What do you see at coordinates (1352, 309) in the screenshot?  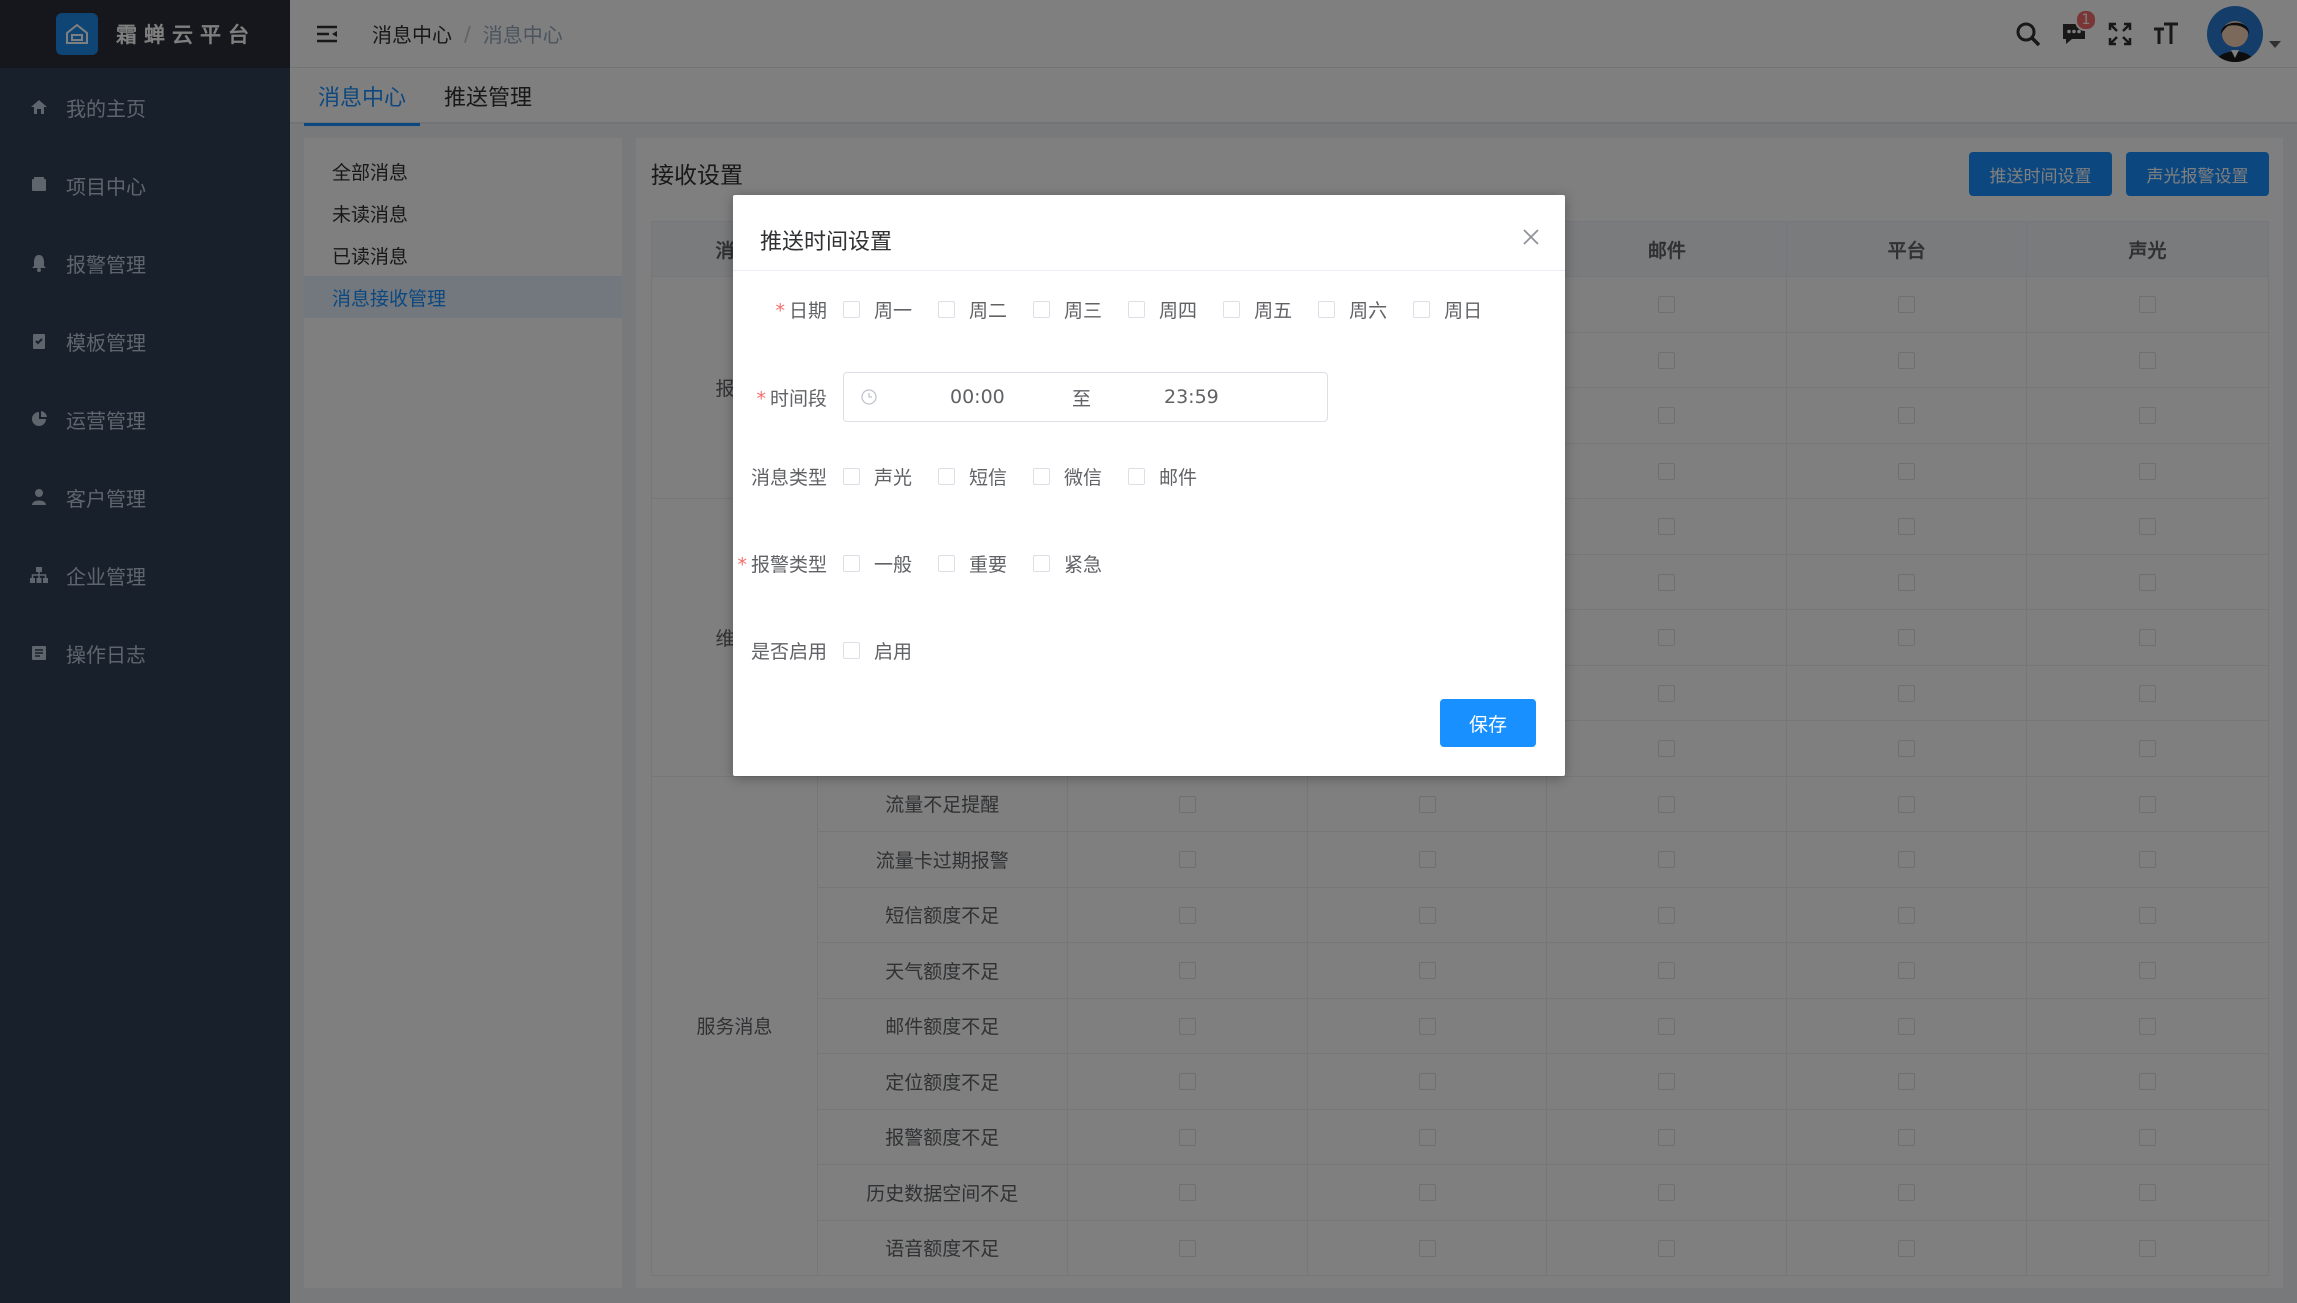 I see `checkbox-sat: 周六` at bounding box center [1352, 309].